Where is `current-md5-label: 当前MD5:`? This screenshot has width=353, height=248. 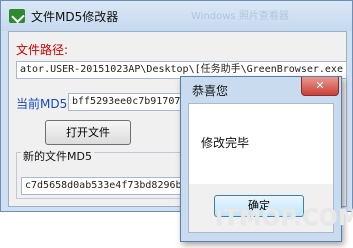 current-md5-label: 当前MD5: is located at coordinates (44, 104).